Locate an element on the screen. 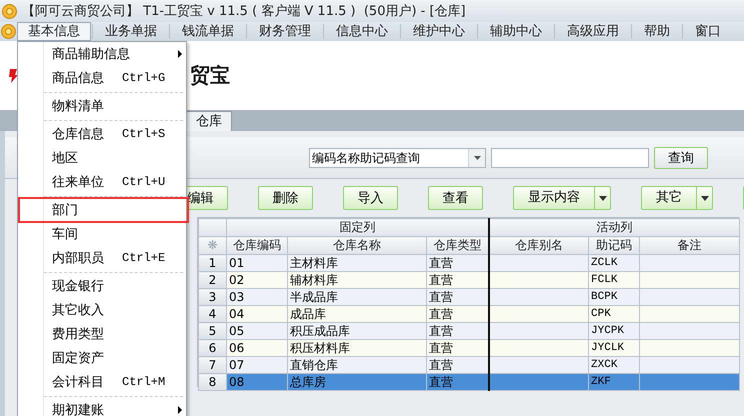  window-title: 【阿可云商贸公司】 T1-工贸宝 v 11.5 ( 客户端 V 11.5 ) (50用户) - [仓库] is located at coordinates (244, 11).